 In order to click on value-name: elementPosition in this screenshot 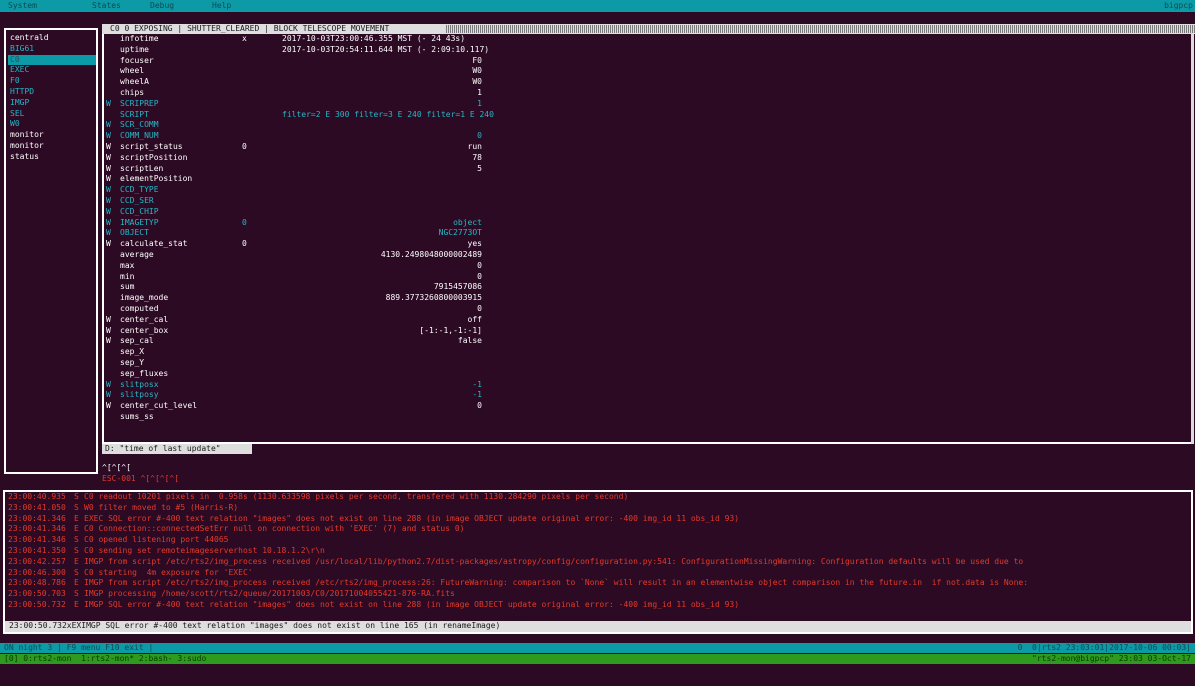, I will do `click(156, 179)`.